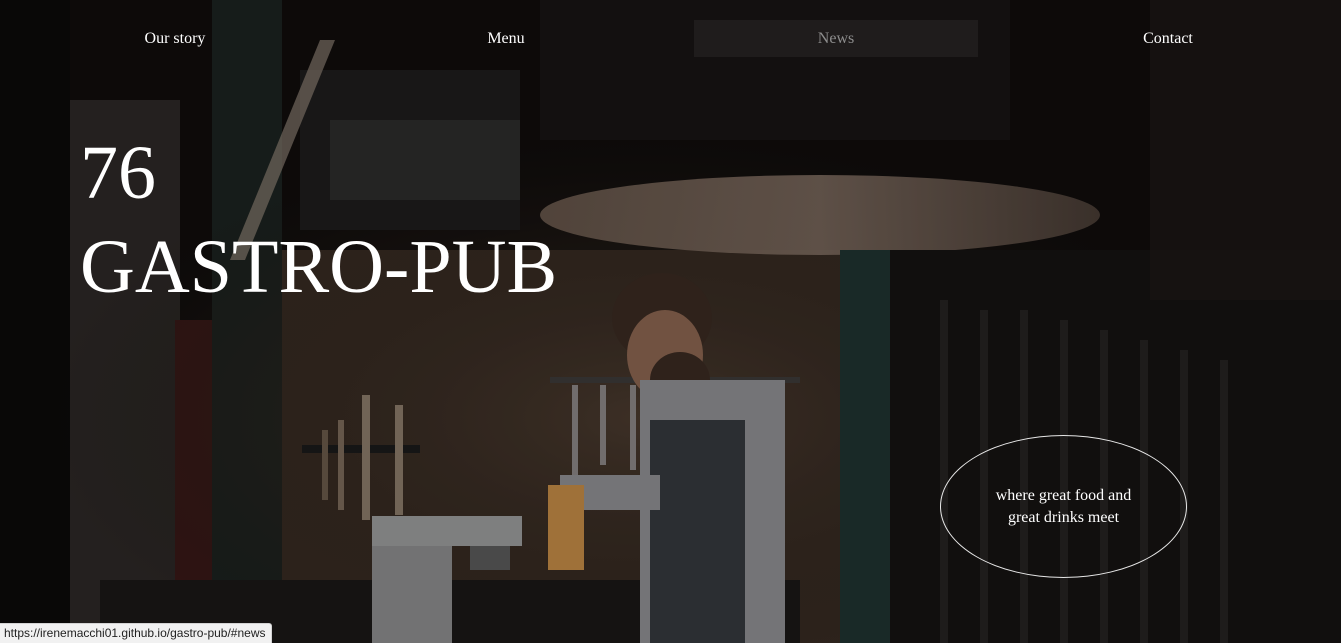  Describe the element at coordinates (506, 38) in the screenshot. I see `nav-link-menu: Menu` at that location.